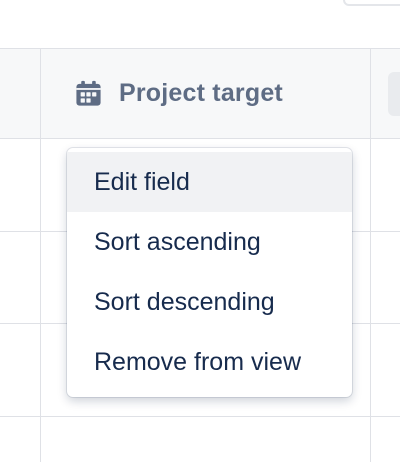  I want to click on column-divider, so click(370, 255).